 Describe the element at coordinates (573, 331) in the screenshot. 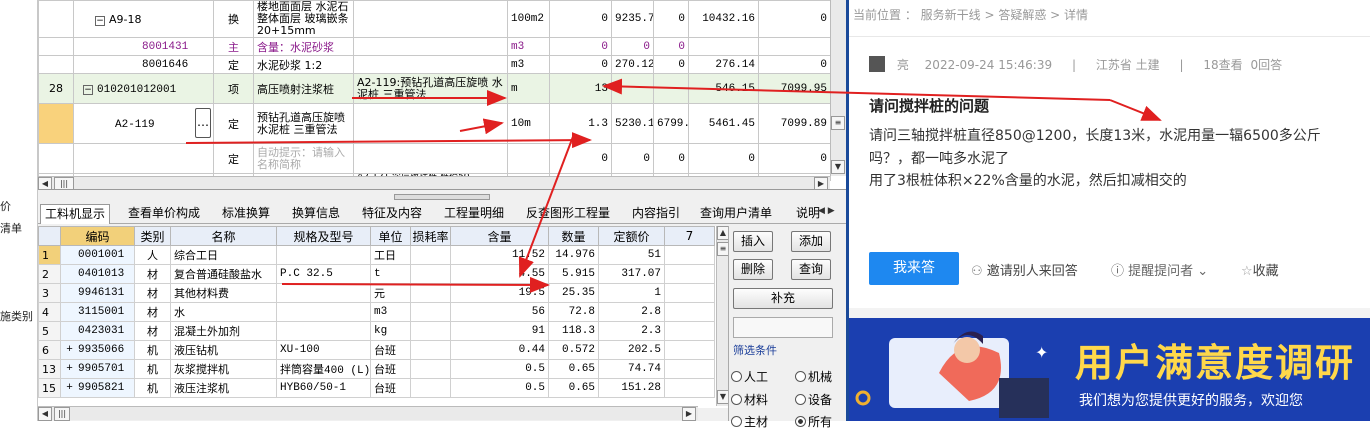

I see `quantity-cell: 118.3` at that location.